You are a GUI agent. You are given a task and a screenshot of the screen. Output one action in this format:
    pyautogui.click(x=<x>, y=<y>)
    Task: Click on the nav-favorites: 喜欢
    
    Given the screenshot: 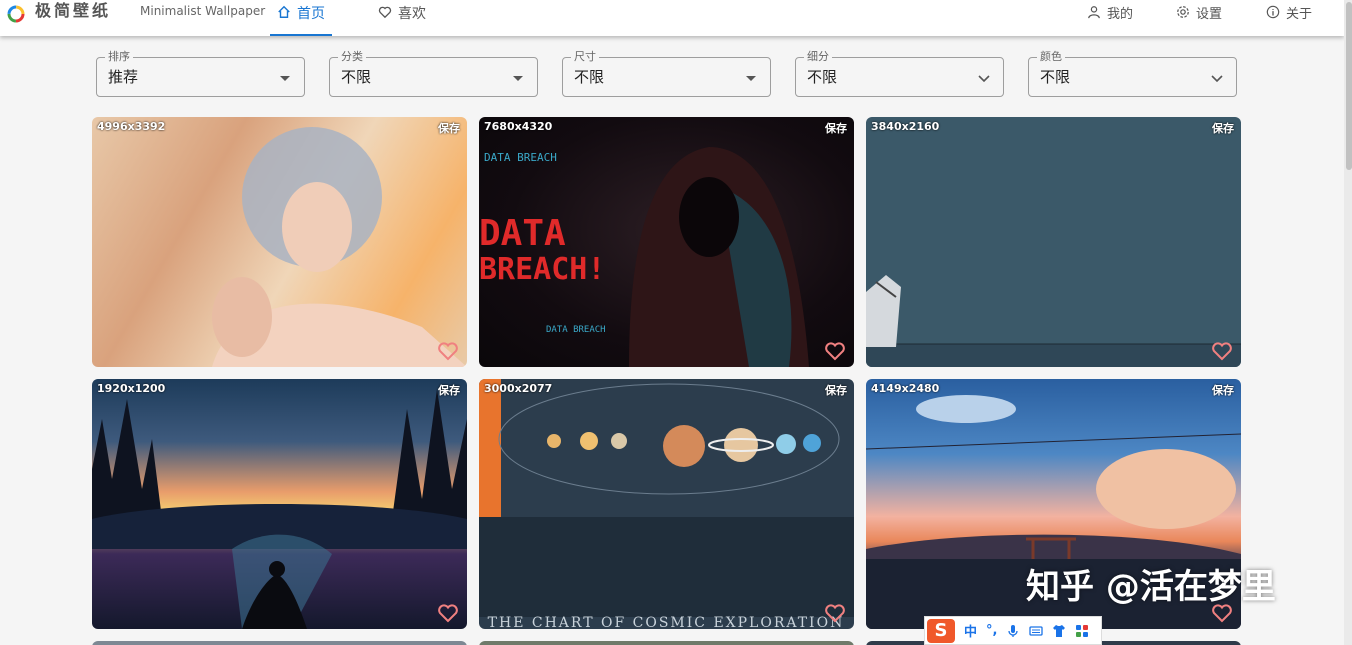 What is the action you would take?
    pyautogui.click(x=402, y=18)
    